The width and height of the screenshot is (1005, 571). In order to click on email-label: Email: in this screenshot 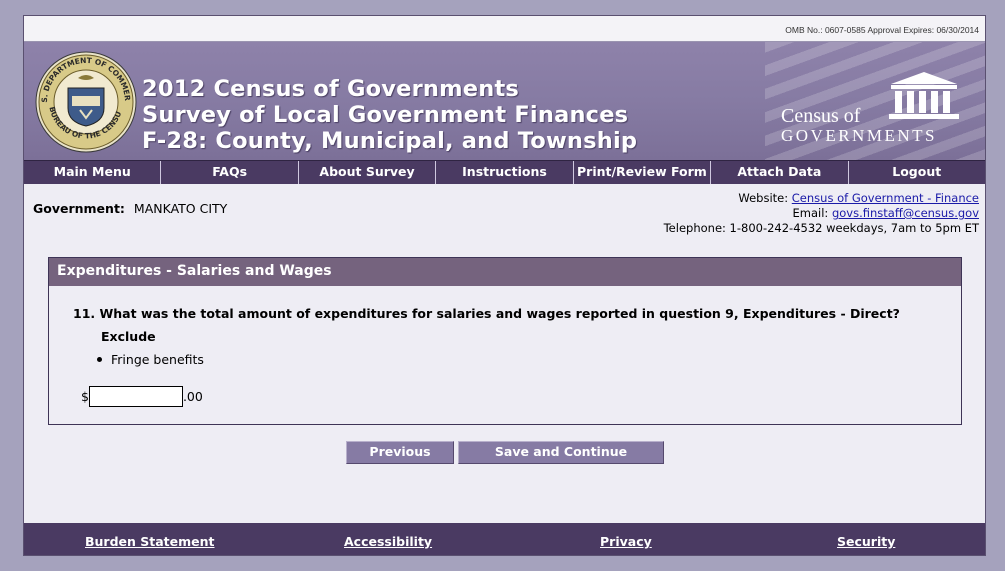, I will do `click(810, 213)`.